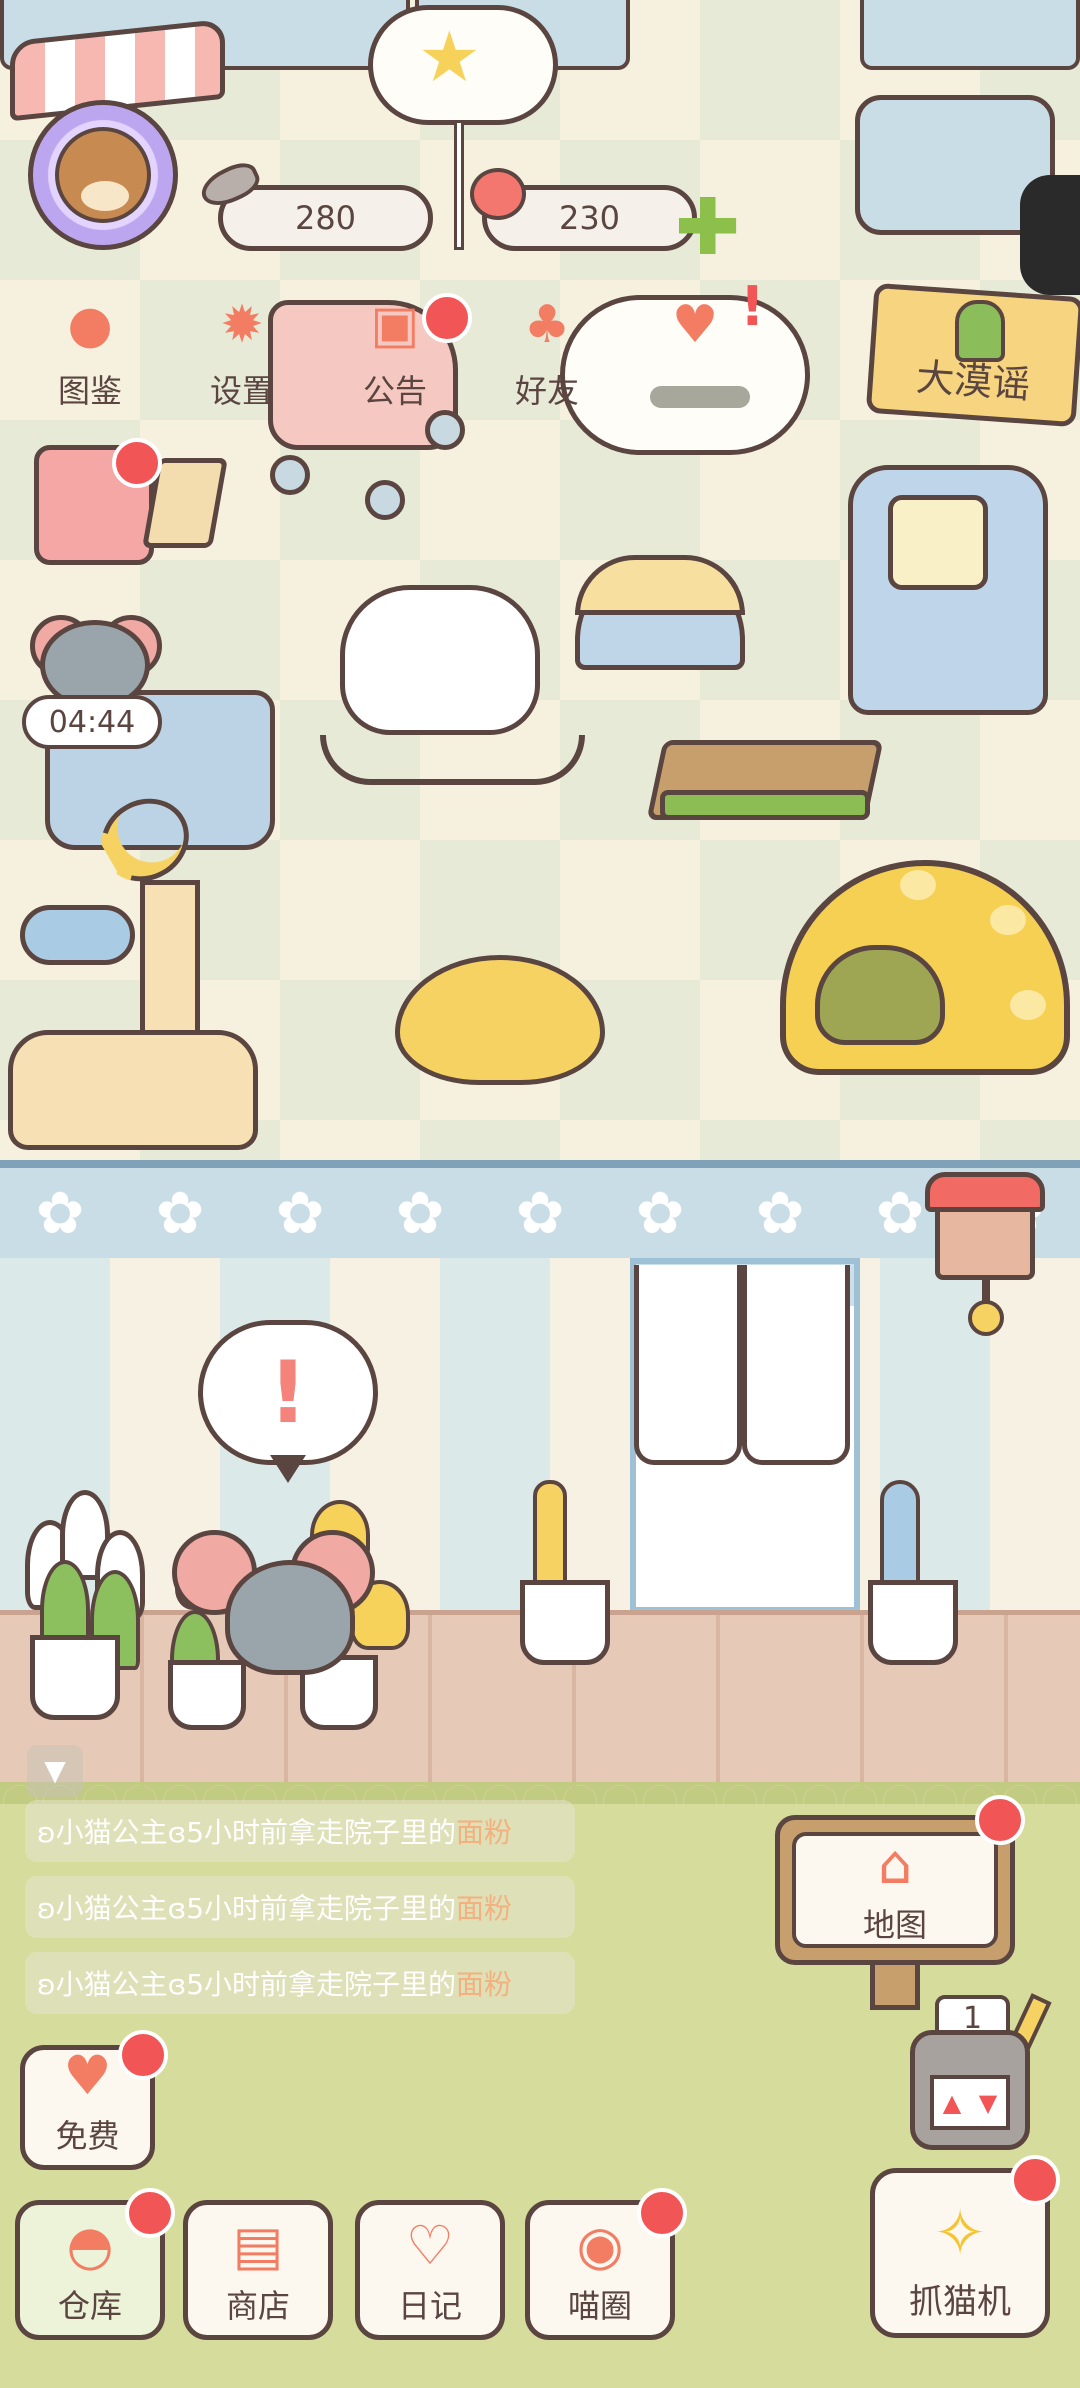 Image resolution: width=1080 pixels, height=2388 pixels. I want to click on cloud-pole, so click(459, 185).